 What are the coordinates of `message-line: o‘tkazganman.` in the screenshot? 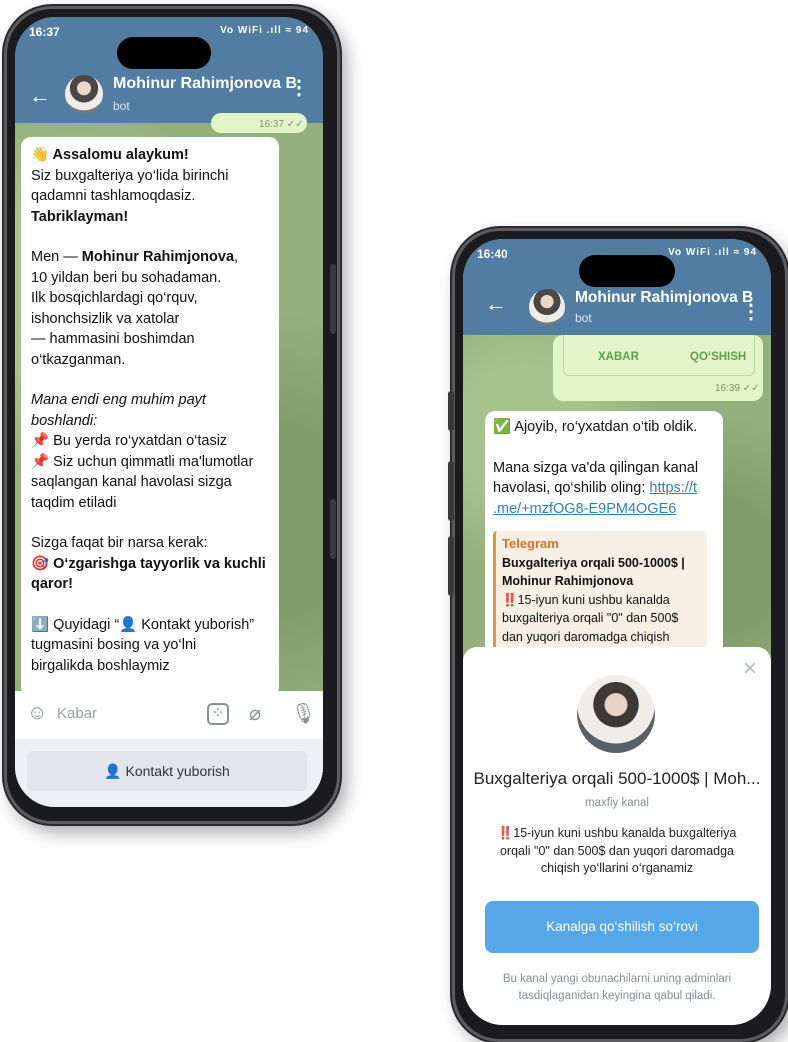 It's located at (78, 359).